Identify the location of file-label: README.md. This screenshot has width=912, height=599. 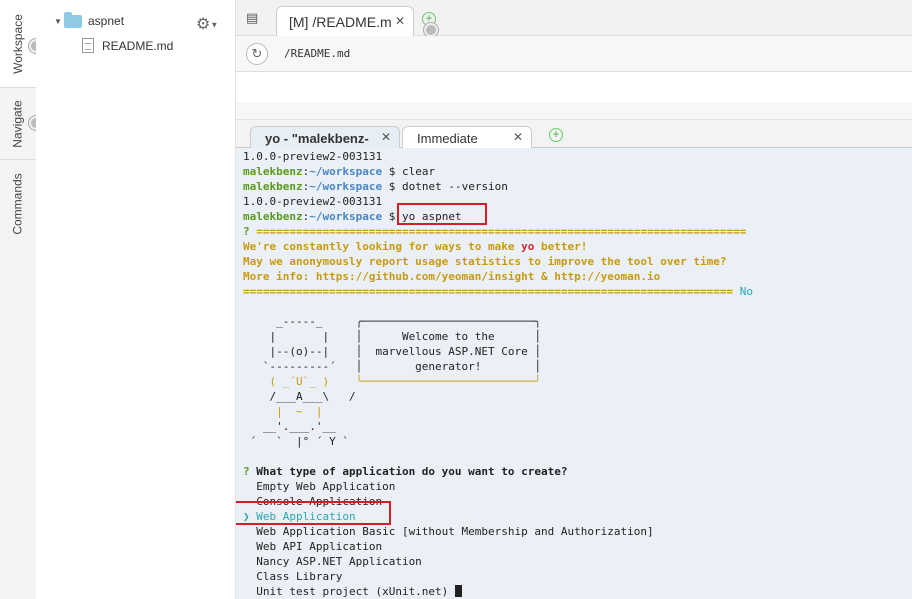
(138, 45).